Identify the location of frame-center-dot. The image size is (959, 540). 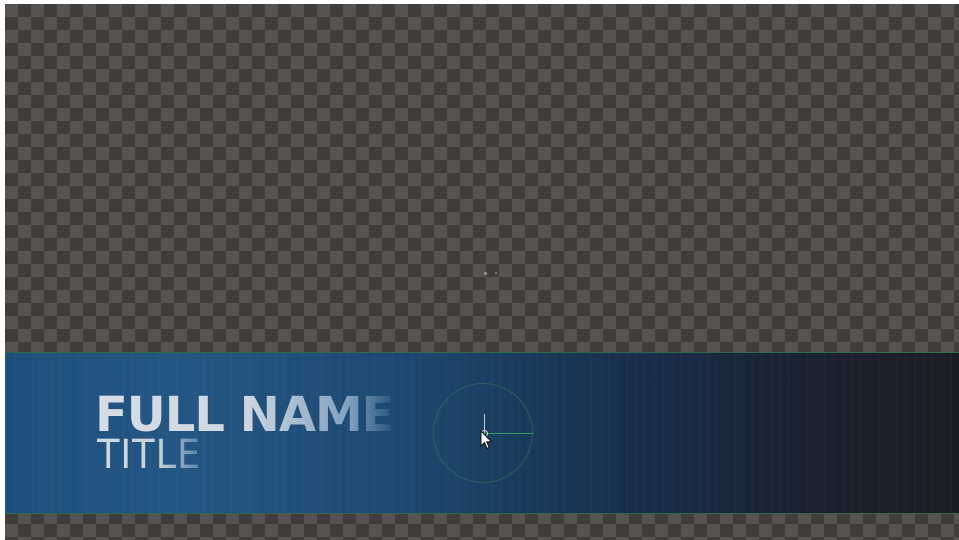
(485, 273).